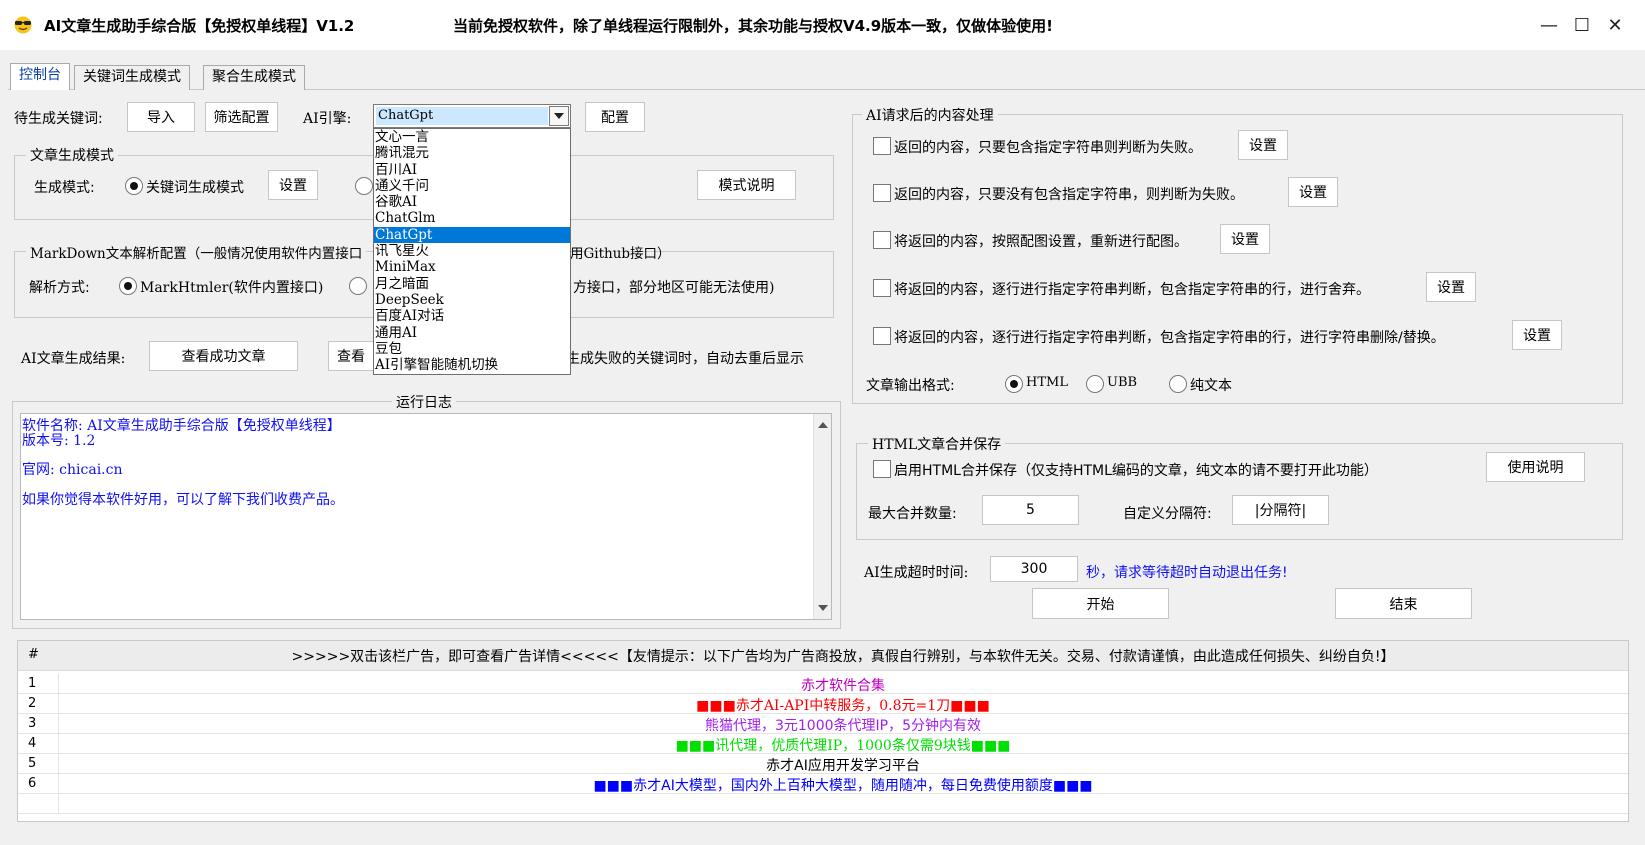  I want to click on engine-option: ChatGlm, so click(472, 218).